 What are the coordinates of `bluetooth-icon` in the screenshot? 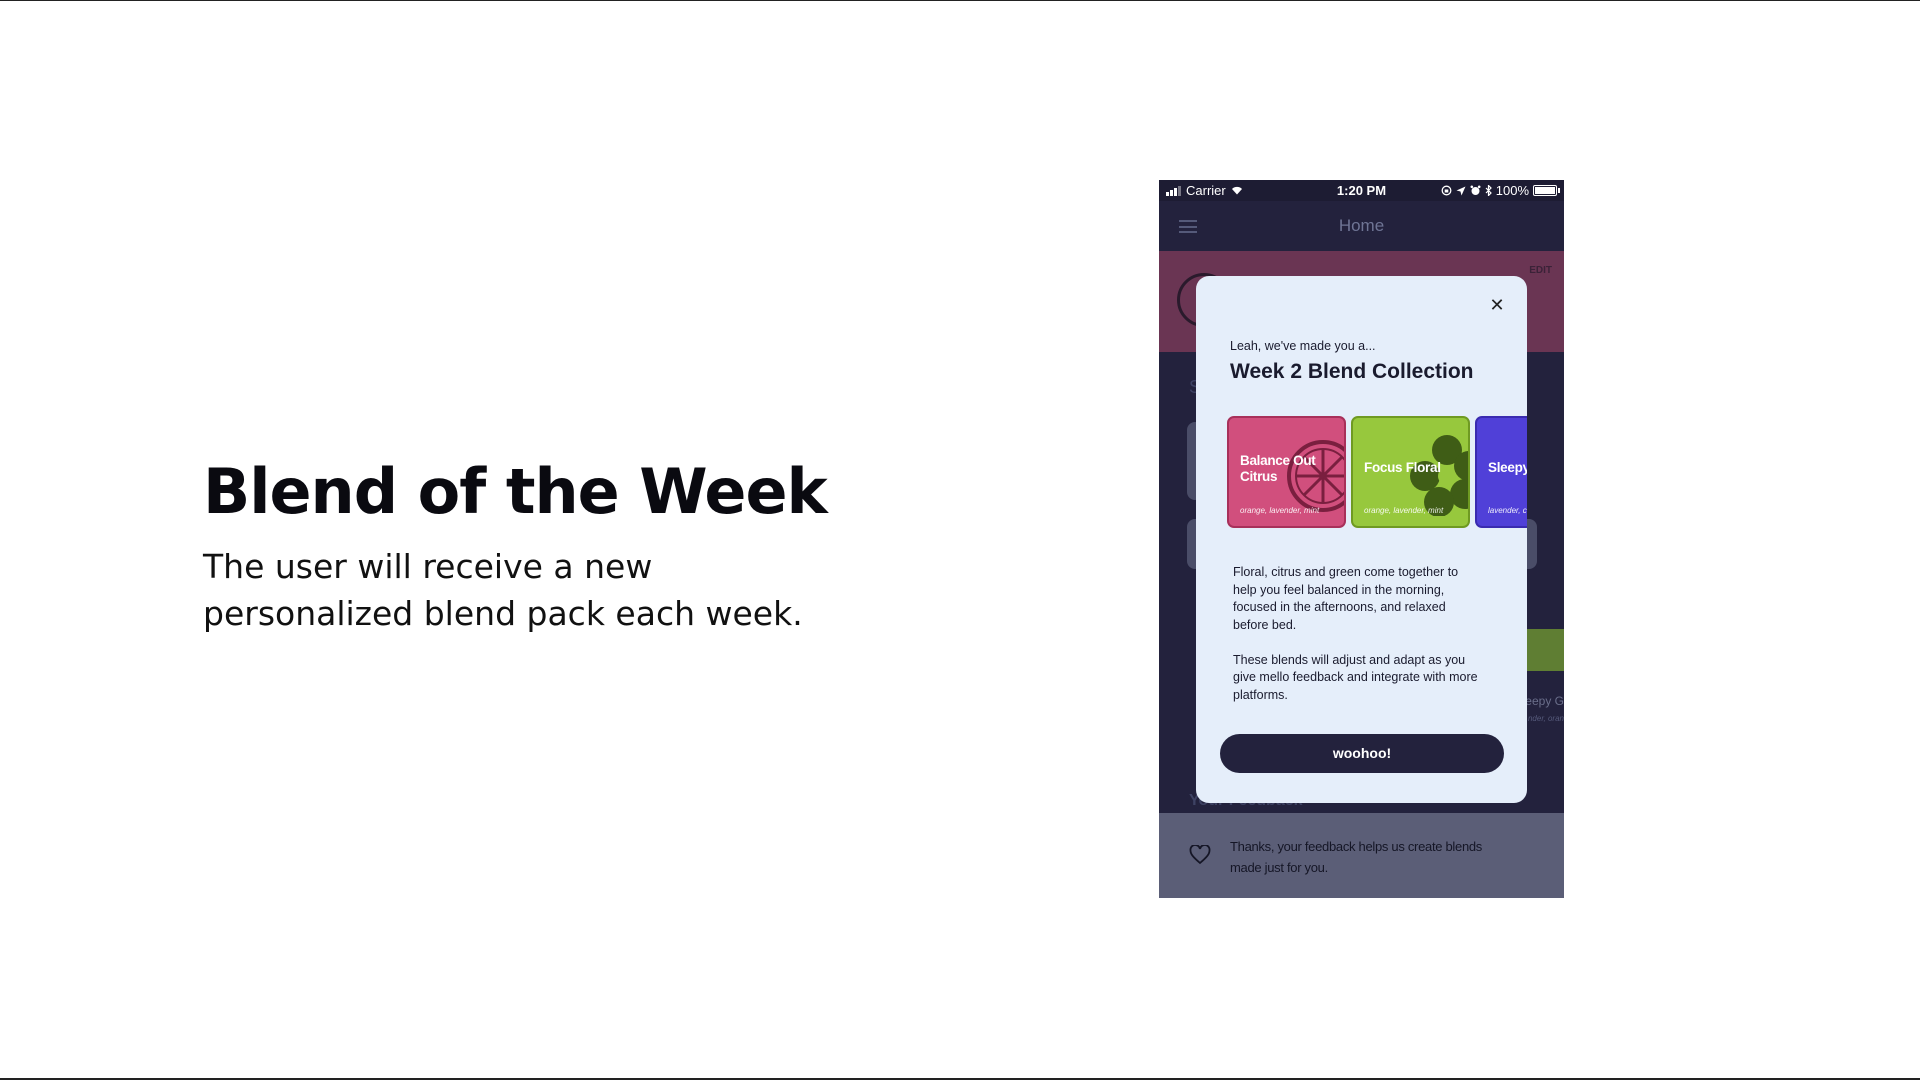 It's located at (1488, 190).